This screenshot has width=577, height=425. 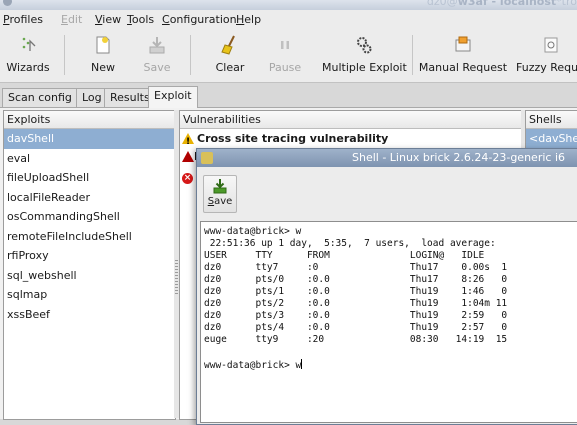 What do you see at coordinates (89, 139) in the screenshot?
I see `list-item: davShell` at bounding box center [89, 139].